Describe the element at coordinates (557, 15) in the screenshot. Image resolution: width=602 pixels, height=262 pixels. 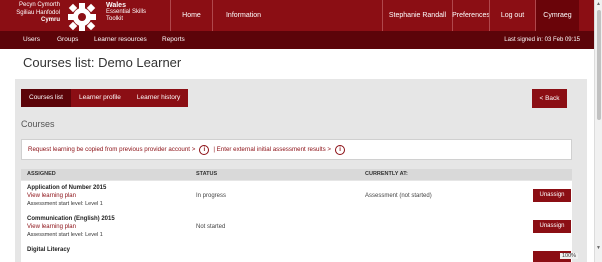
I see `nav-language-toggle: Cymraeg` at that location.